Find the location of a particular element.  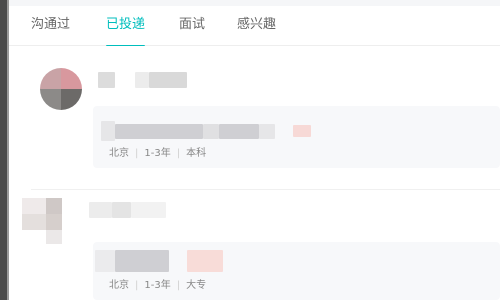

meta-education: 大专 is located at coordinates (196, 285).